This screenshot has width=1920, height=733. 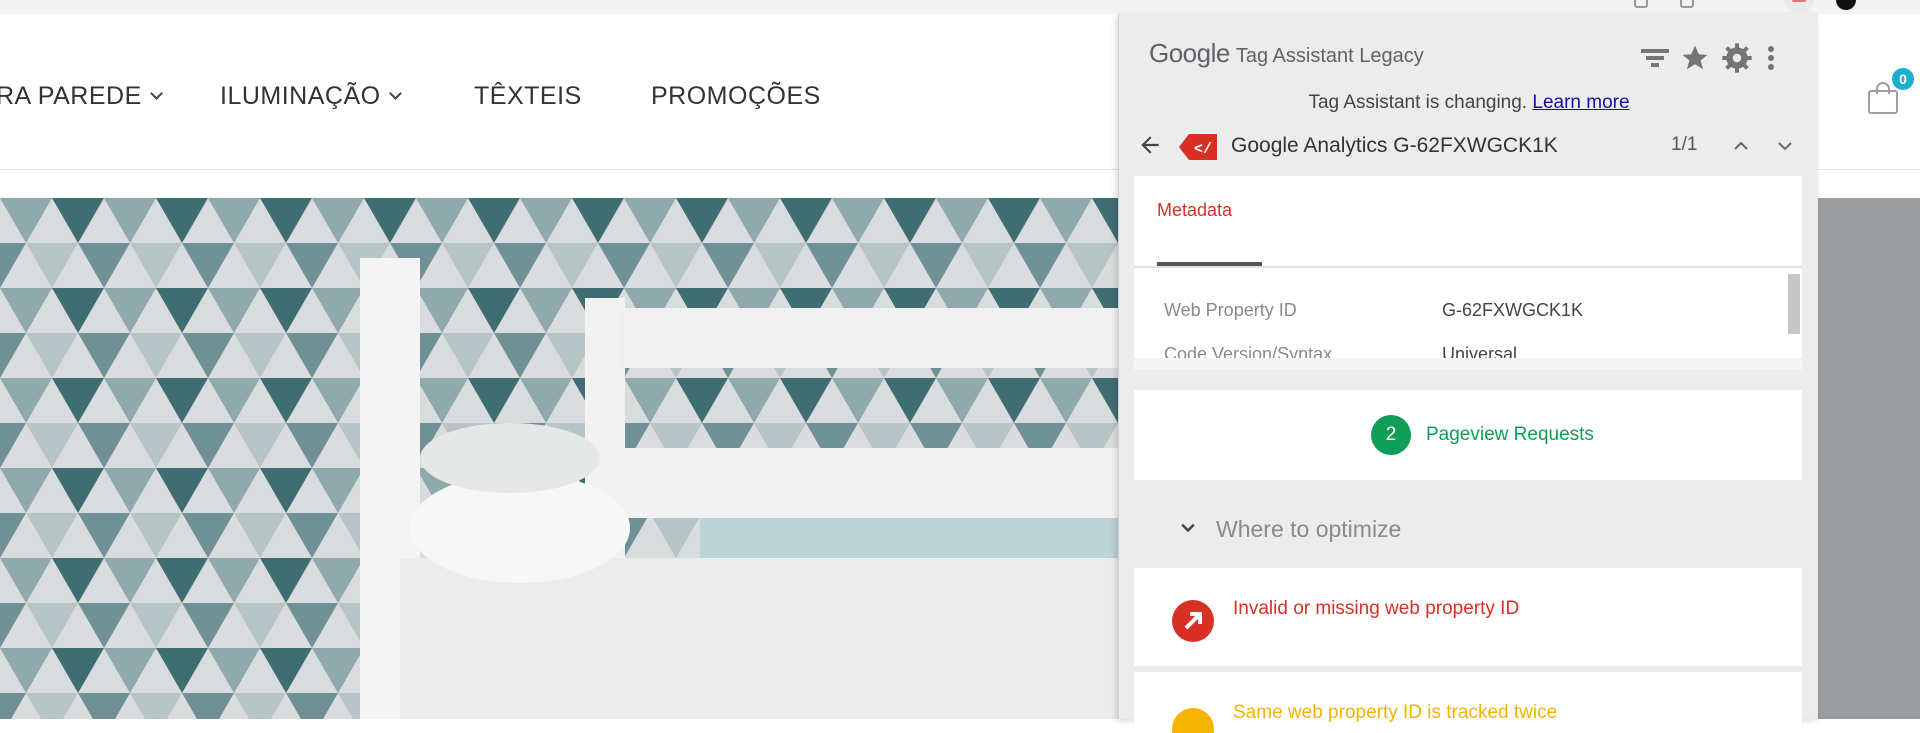 What do you see at coordinates (1869, 458) in the screenshot?
I see `page-background` at bounding box center [1869, 458].